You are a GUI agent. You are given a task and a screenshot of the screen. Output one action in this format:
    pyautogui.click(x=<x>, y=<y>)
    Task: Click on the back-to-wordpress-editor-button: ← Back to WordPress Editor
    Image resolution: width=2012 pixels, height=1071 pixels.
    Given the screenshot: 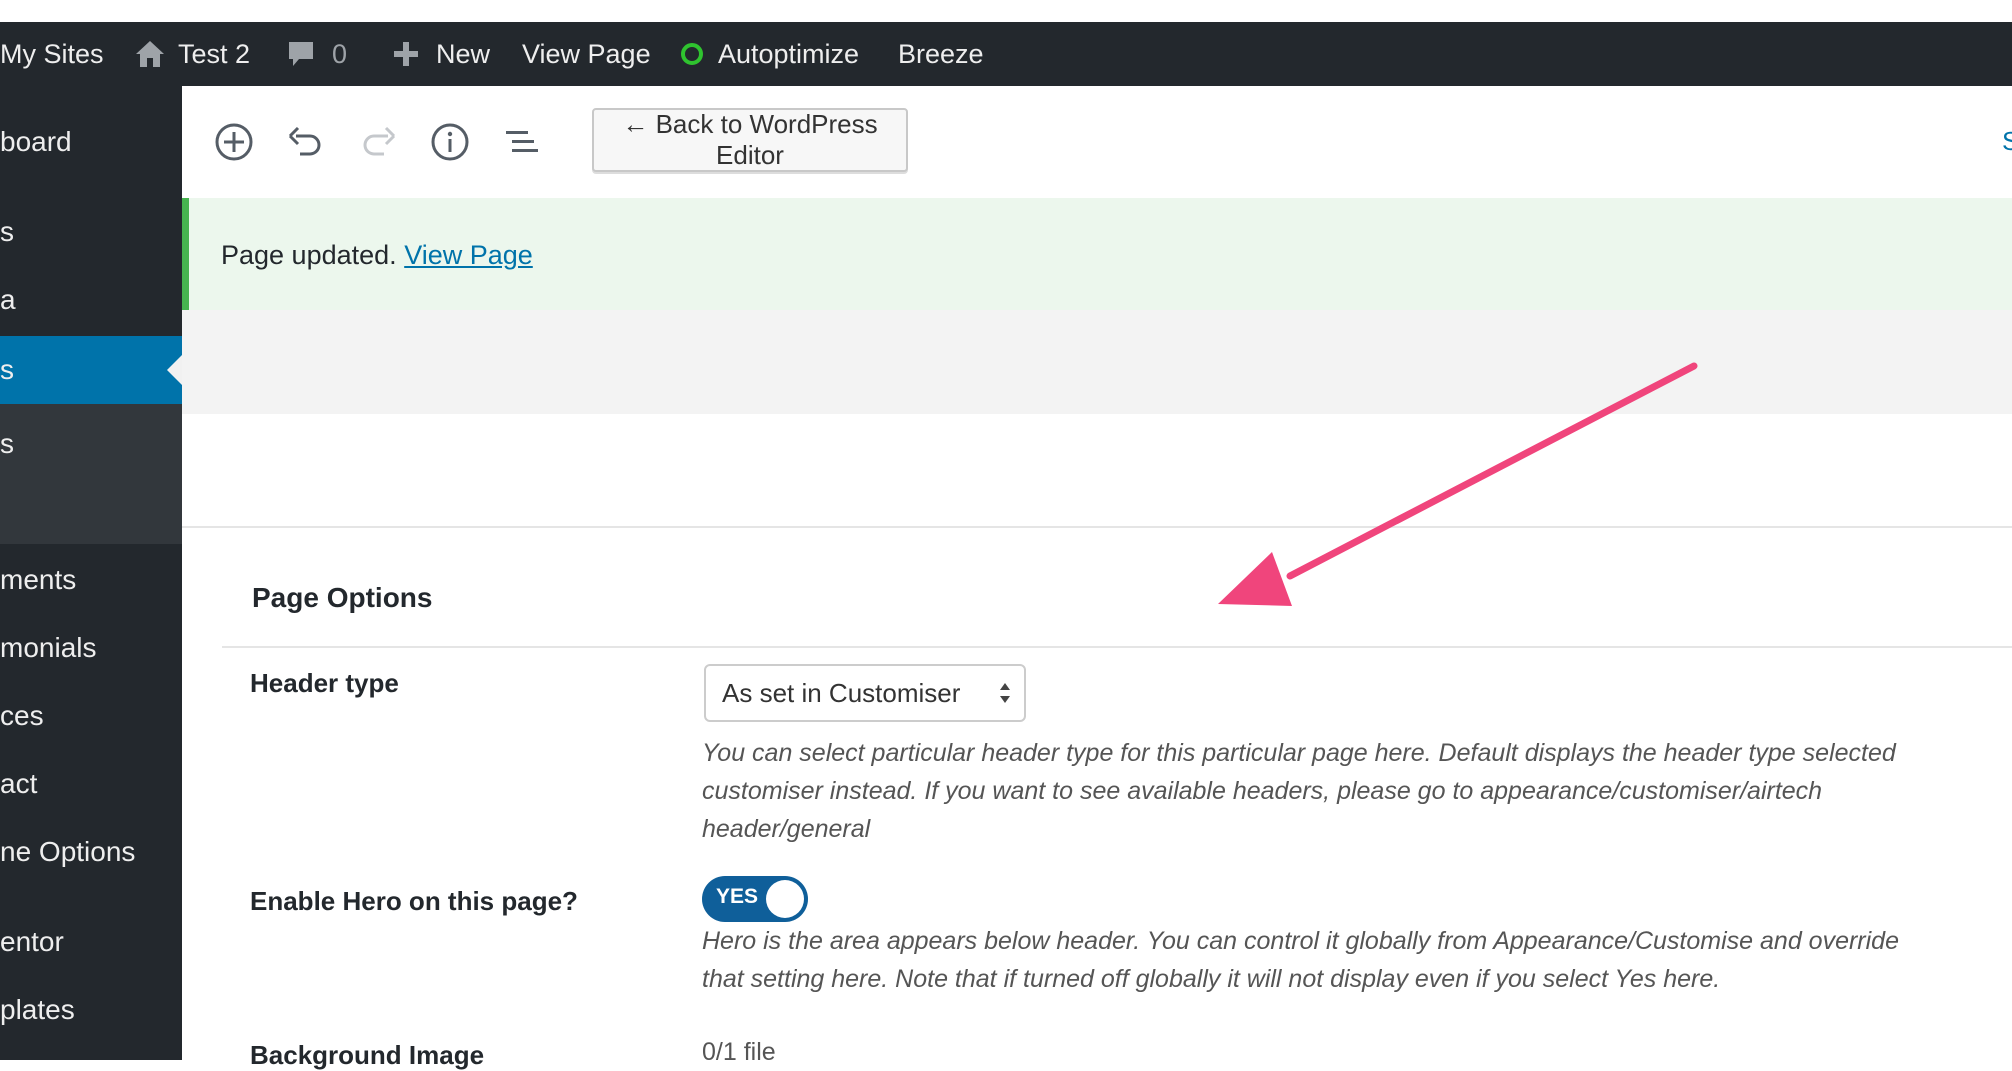 What is the action you would take?
    pyautogui.click(x=750, y=140)
    